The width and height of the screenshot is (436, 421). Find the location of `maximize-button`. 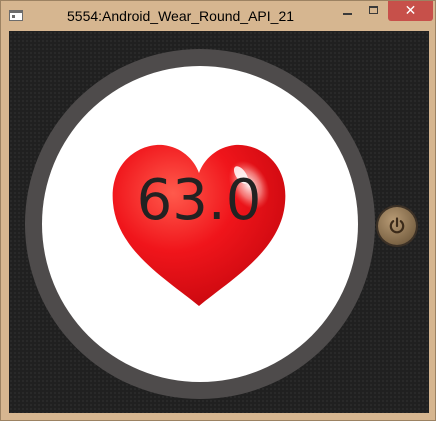

maximize-button is located at coordinates (374, 11).